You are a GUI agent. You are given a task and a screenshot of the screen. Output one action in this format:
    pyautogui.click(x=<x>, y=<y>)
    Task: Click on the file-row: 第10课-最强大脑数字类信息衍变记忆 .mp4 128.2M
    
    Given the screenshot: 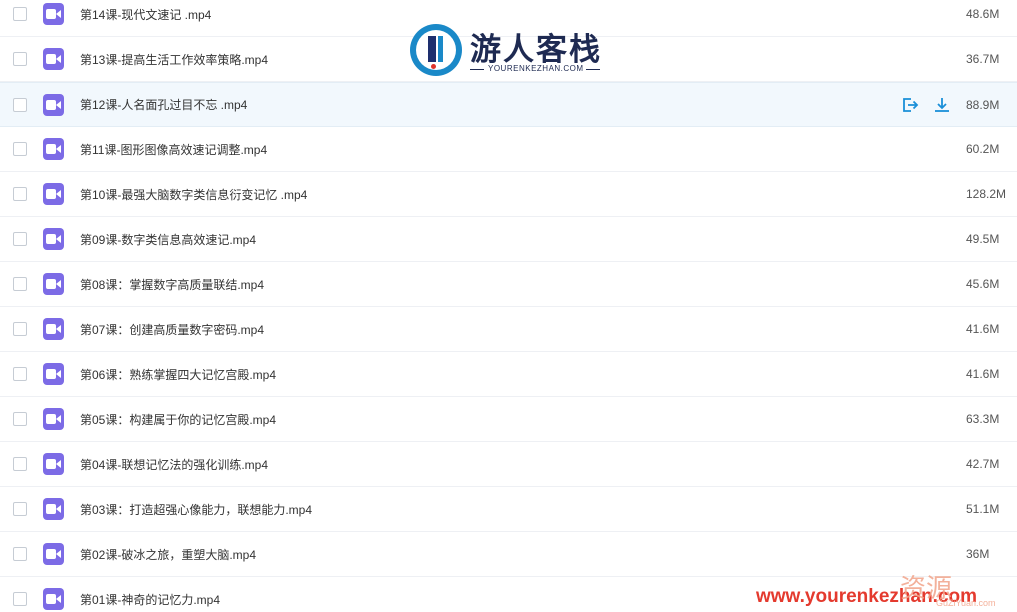 What is the action you would take?
    pyautogui.click(x=508, y=194)
    